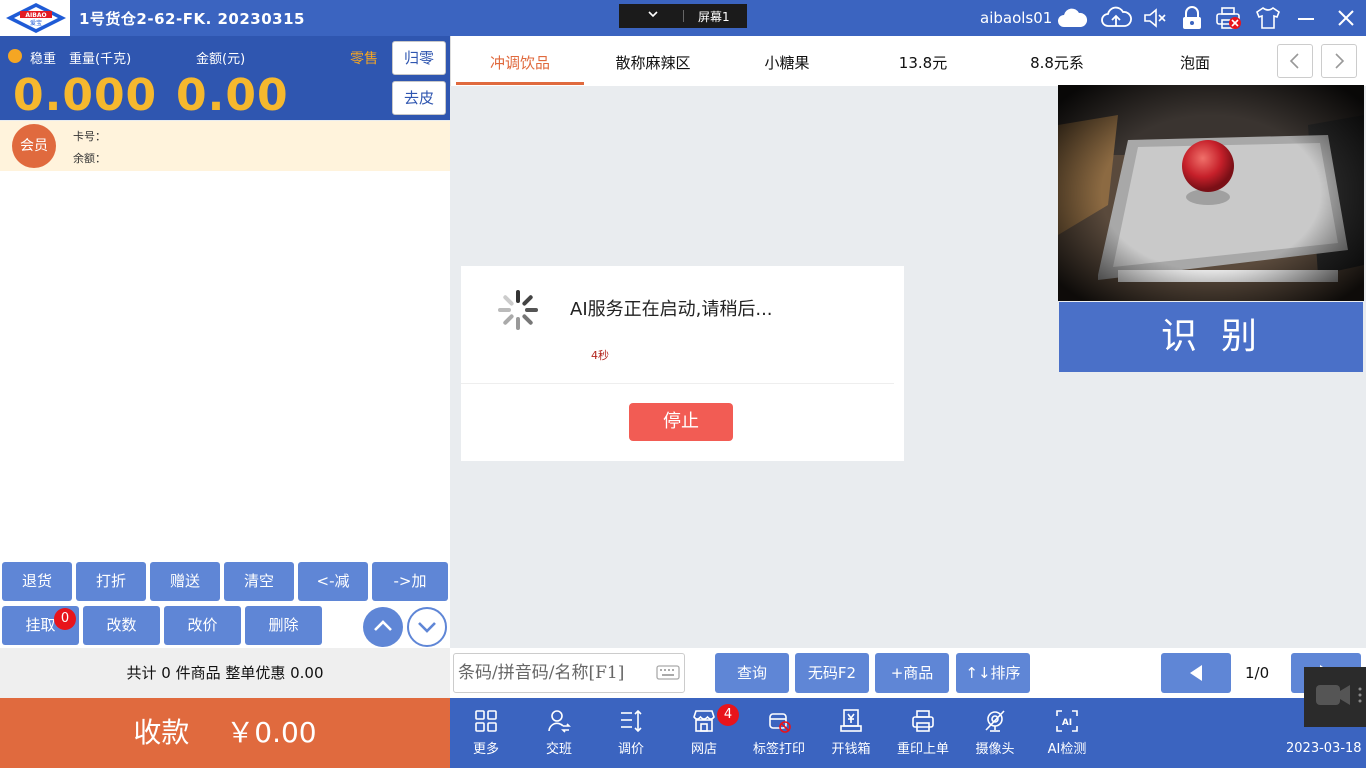  I want to click on label-print-tool: 标签打印, so click(779, 732).